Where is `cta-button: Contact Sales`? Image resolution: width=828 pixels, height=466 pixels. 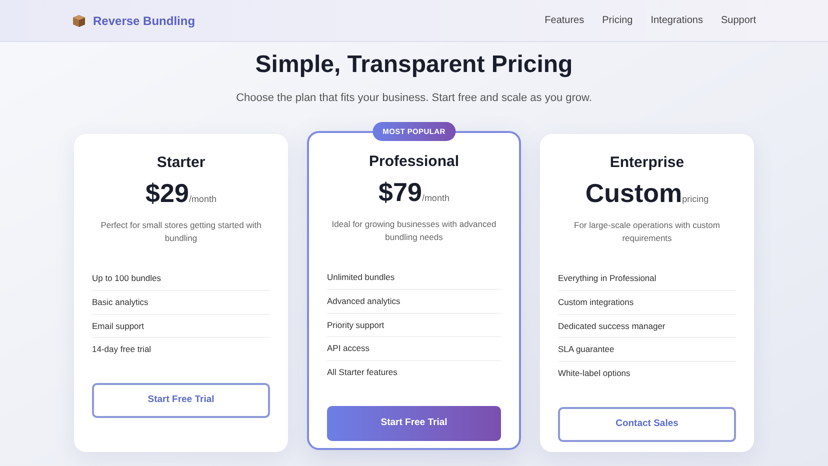
cta-button: Contact Sales is located at coordinates (647, 424).